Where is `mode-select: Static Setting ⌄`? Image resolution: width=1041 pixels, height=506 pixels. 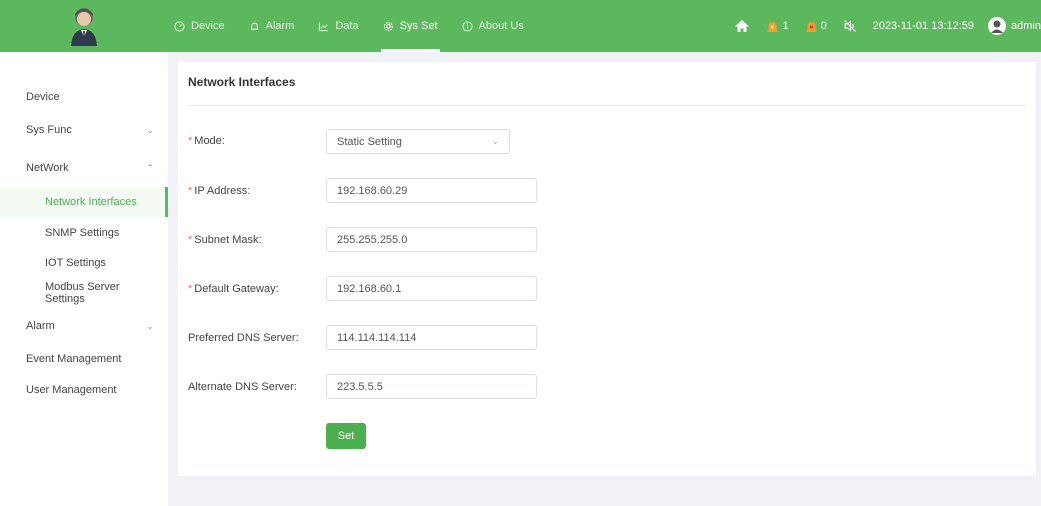
mode-select: Static Setting ⌄ is located at coordinates (418, 141).